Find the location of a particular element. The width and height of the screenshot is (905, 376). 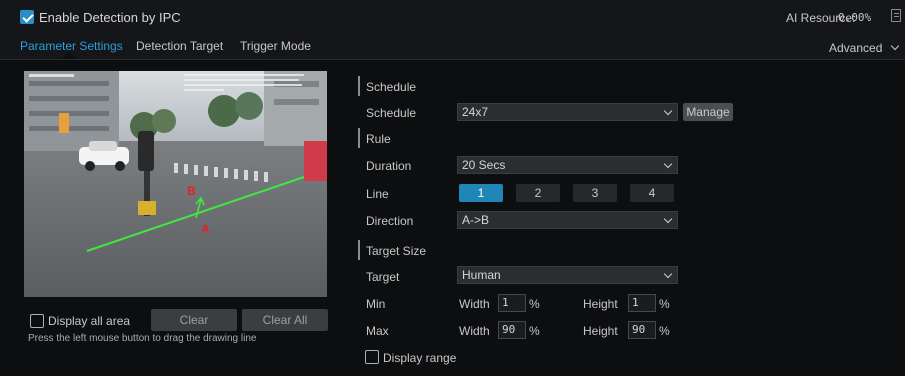

display-range-checkbox is located at coordinates (372, 357).